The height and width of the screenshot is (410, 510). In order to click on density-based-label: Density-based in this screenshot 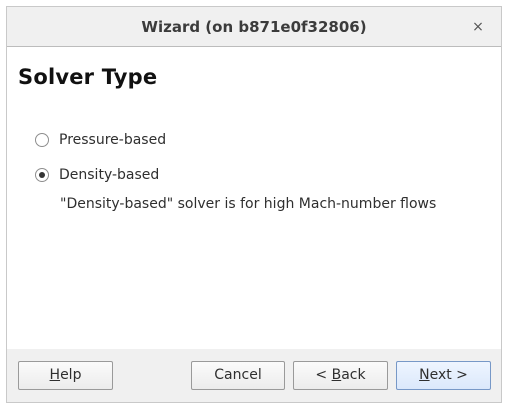, I will do `click(109, 175)`.